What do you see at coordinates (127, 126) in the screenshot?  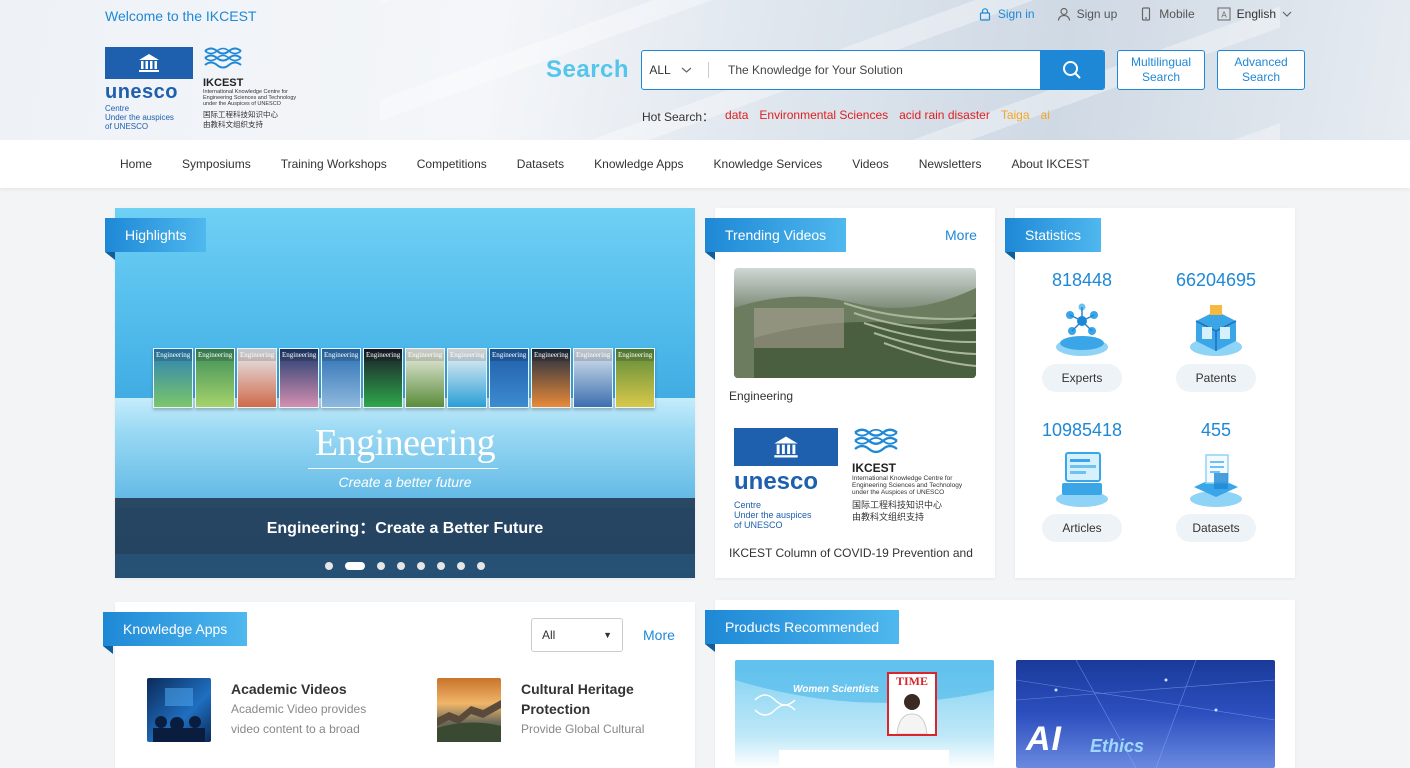 I see `unesco-sub-3: of UNESCO` at bounding box center [127, 126].